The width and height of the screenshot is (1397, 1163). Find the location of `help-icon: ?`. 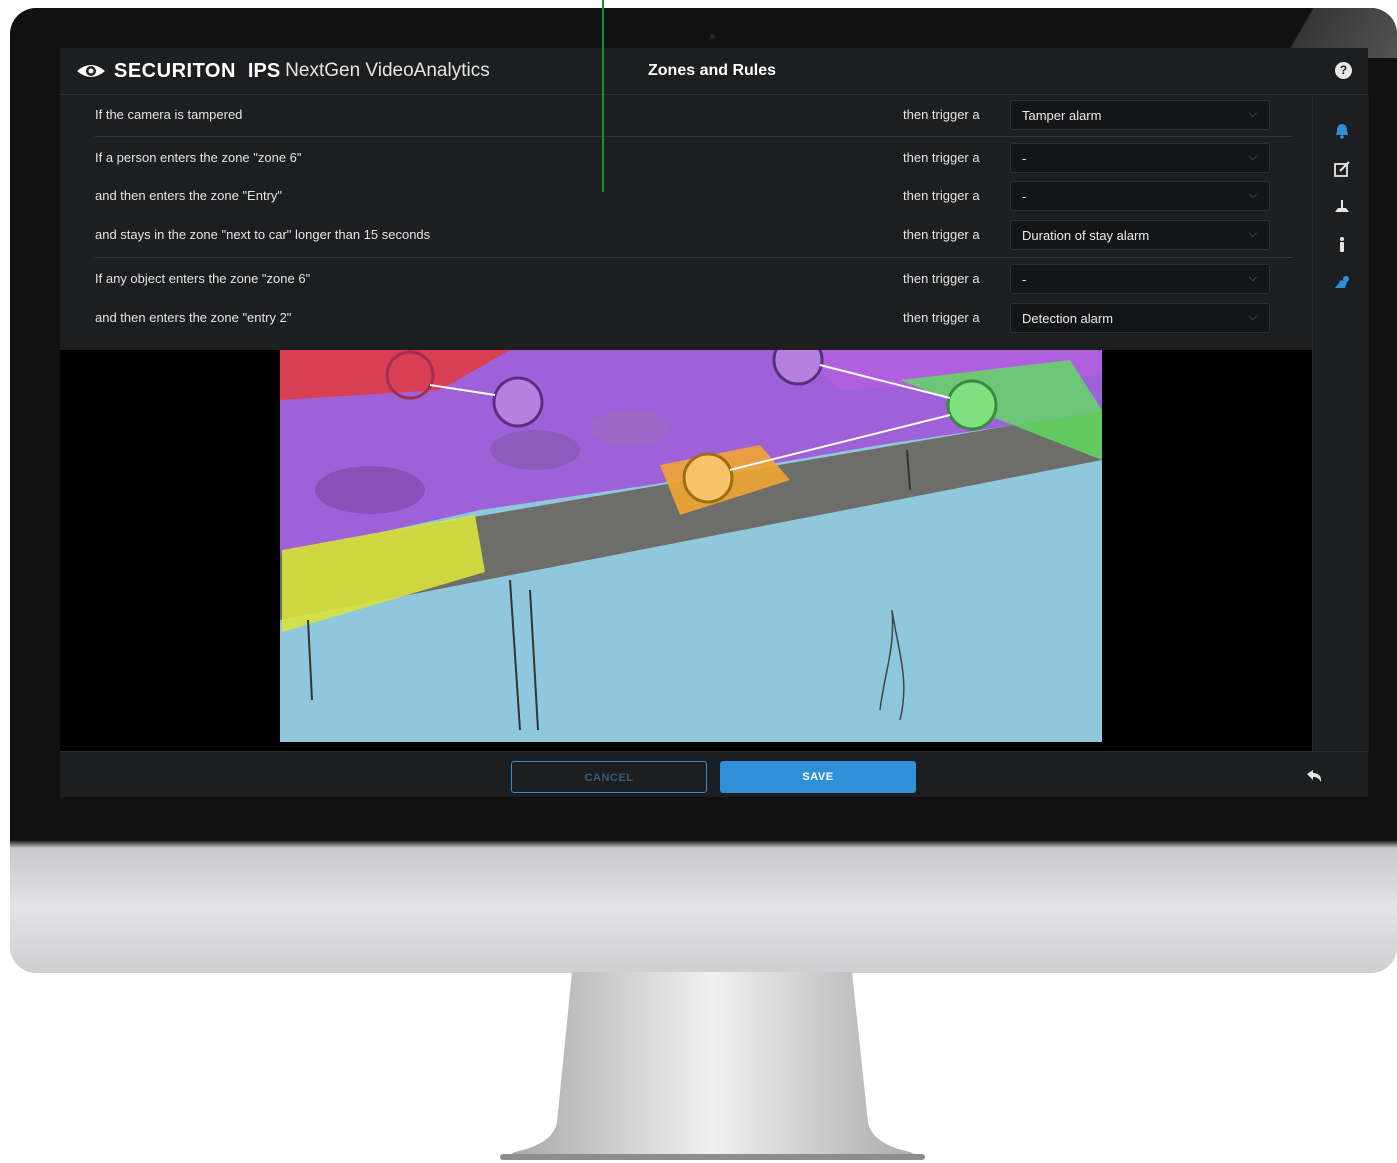

help-icon: ? is located at coordinates (1343, 70).